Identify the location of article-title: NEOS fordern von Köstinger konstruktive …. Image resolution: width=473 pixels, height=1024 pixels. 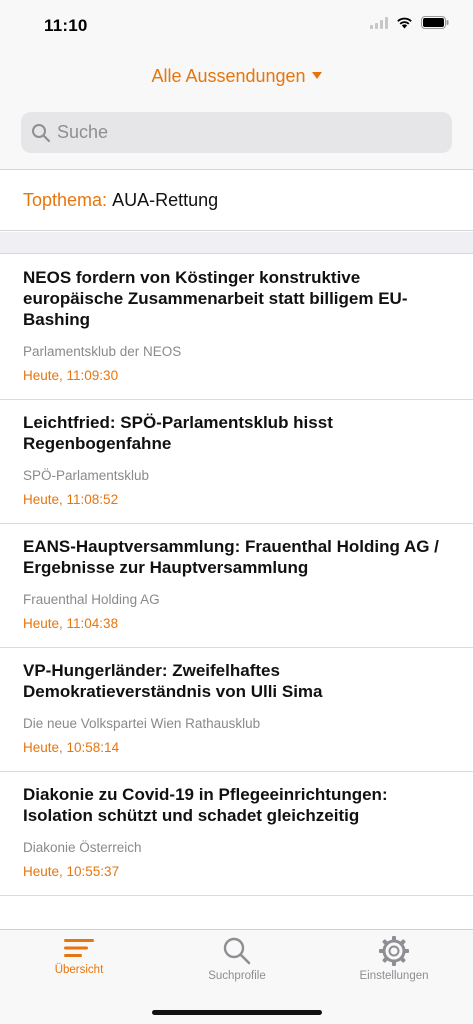
(215, 298).